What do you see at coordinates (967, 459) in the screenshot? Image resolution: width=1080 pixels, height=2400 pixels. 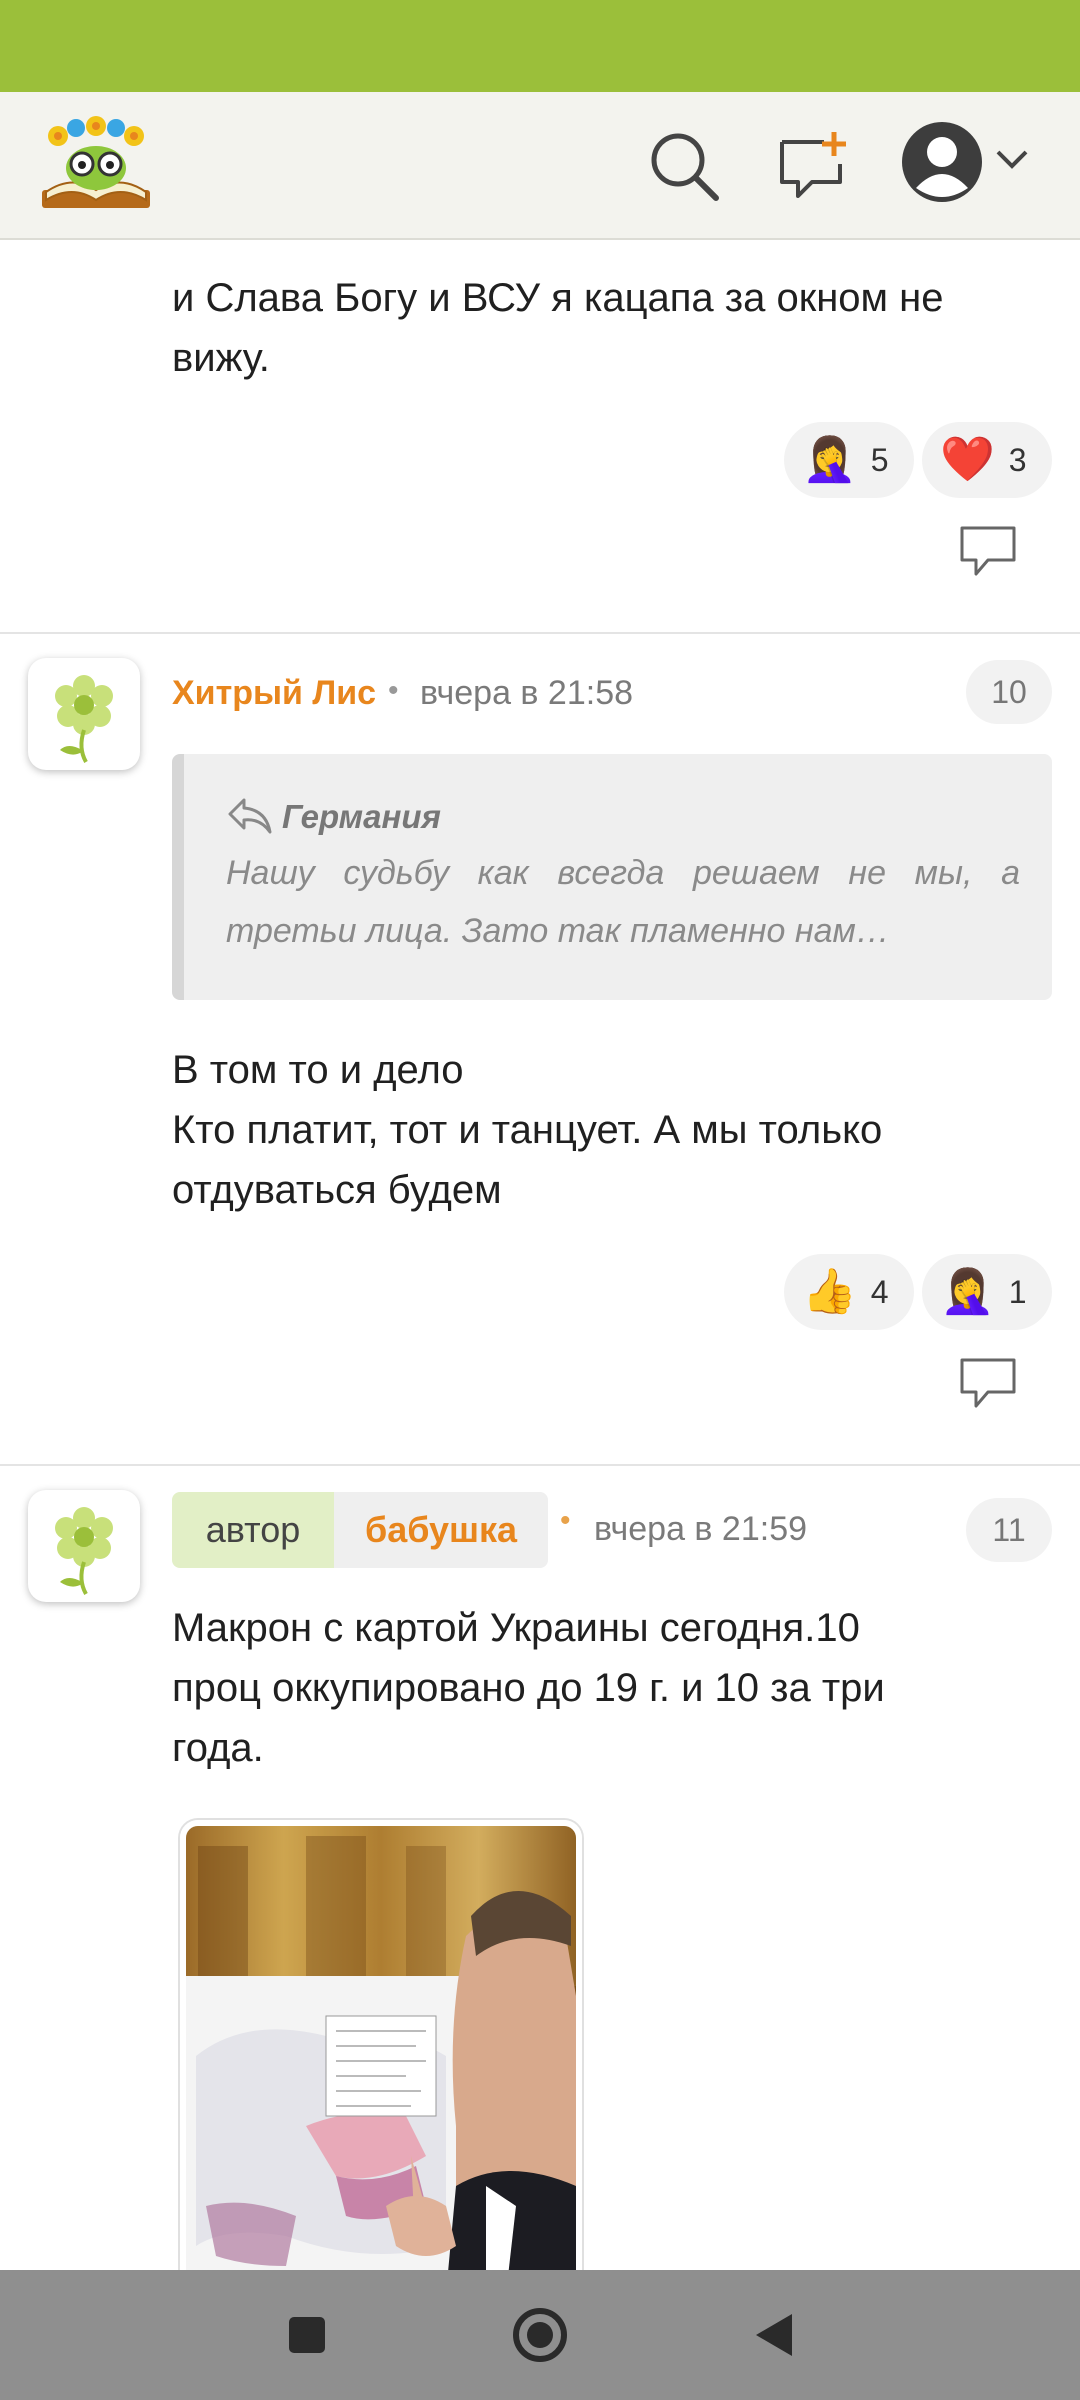 I see `heart-emoji: ❤️` at bounding box center [967, 459].